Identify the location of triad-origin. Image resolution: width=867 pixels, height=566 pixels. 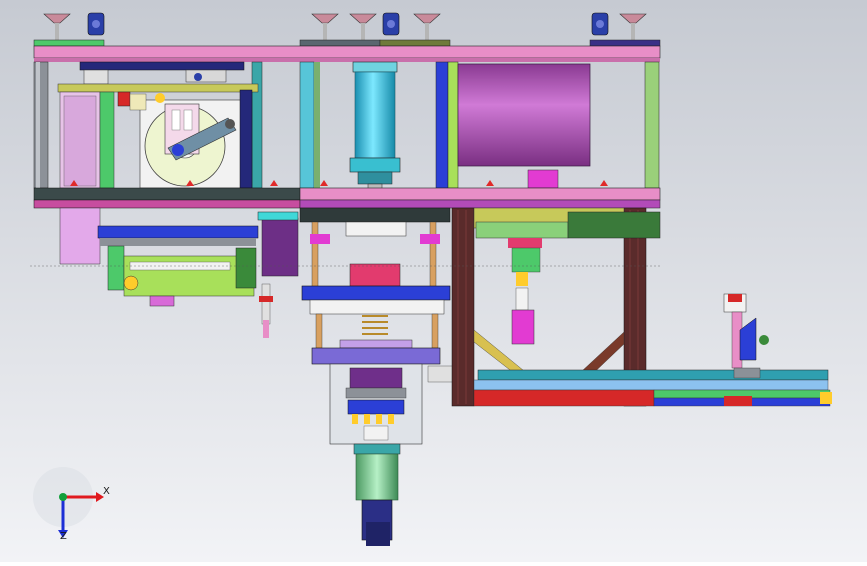
(63, 497).